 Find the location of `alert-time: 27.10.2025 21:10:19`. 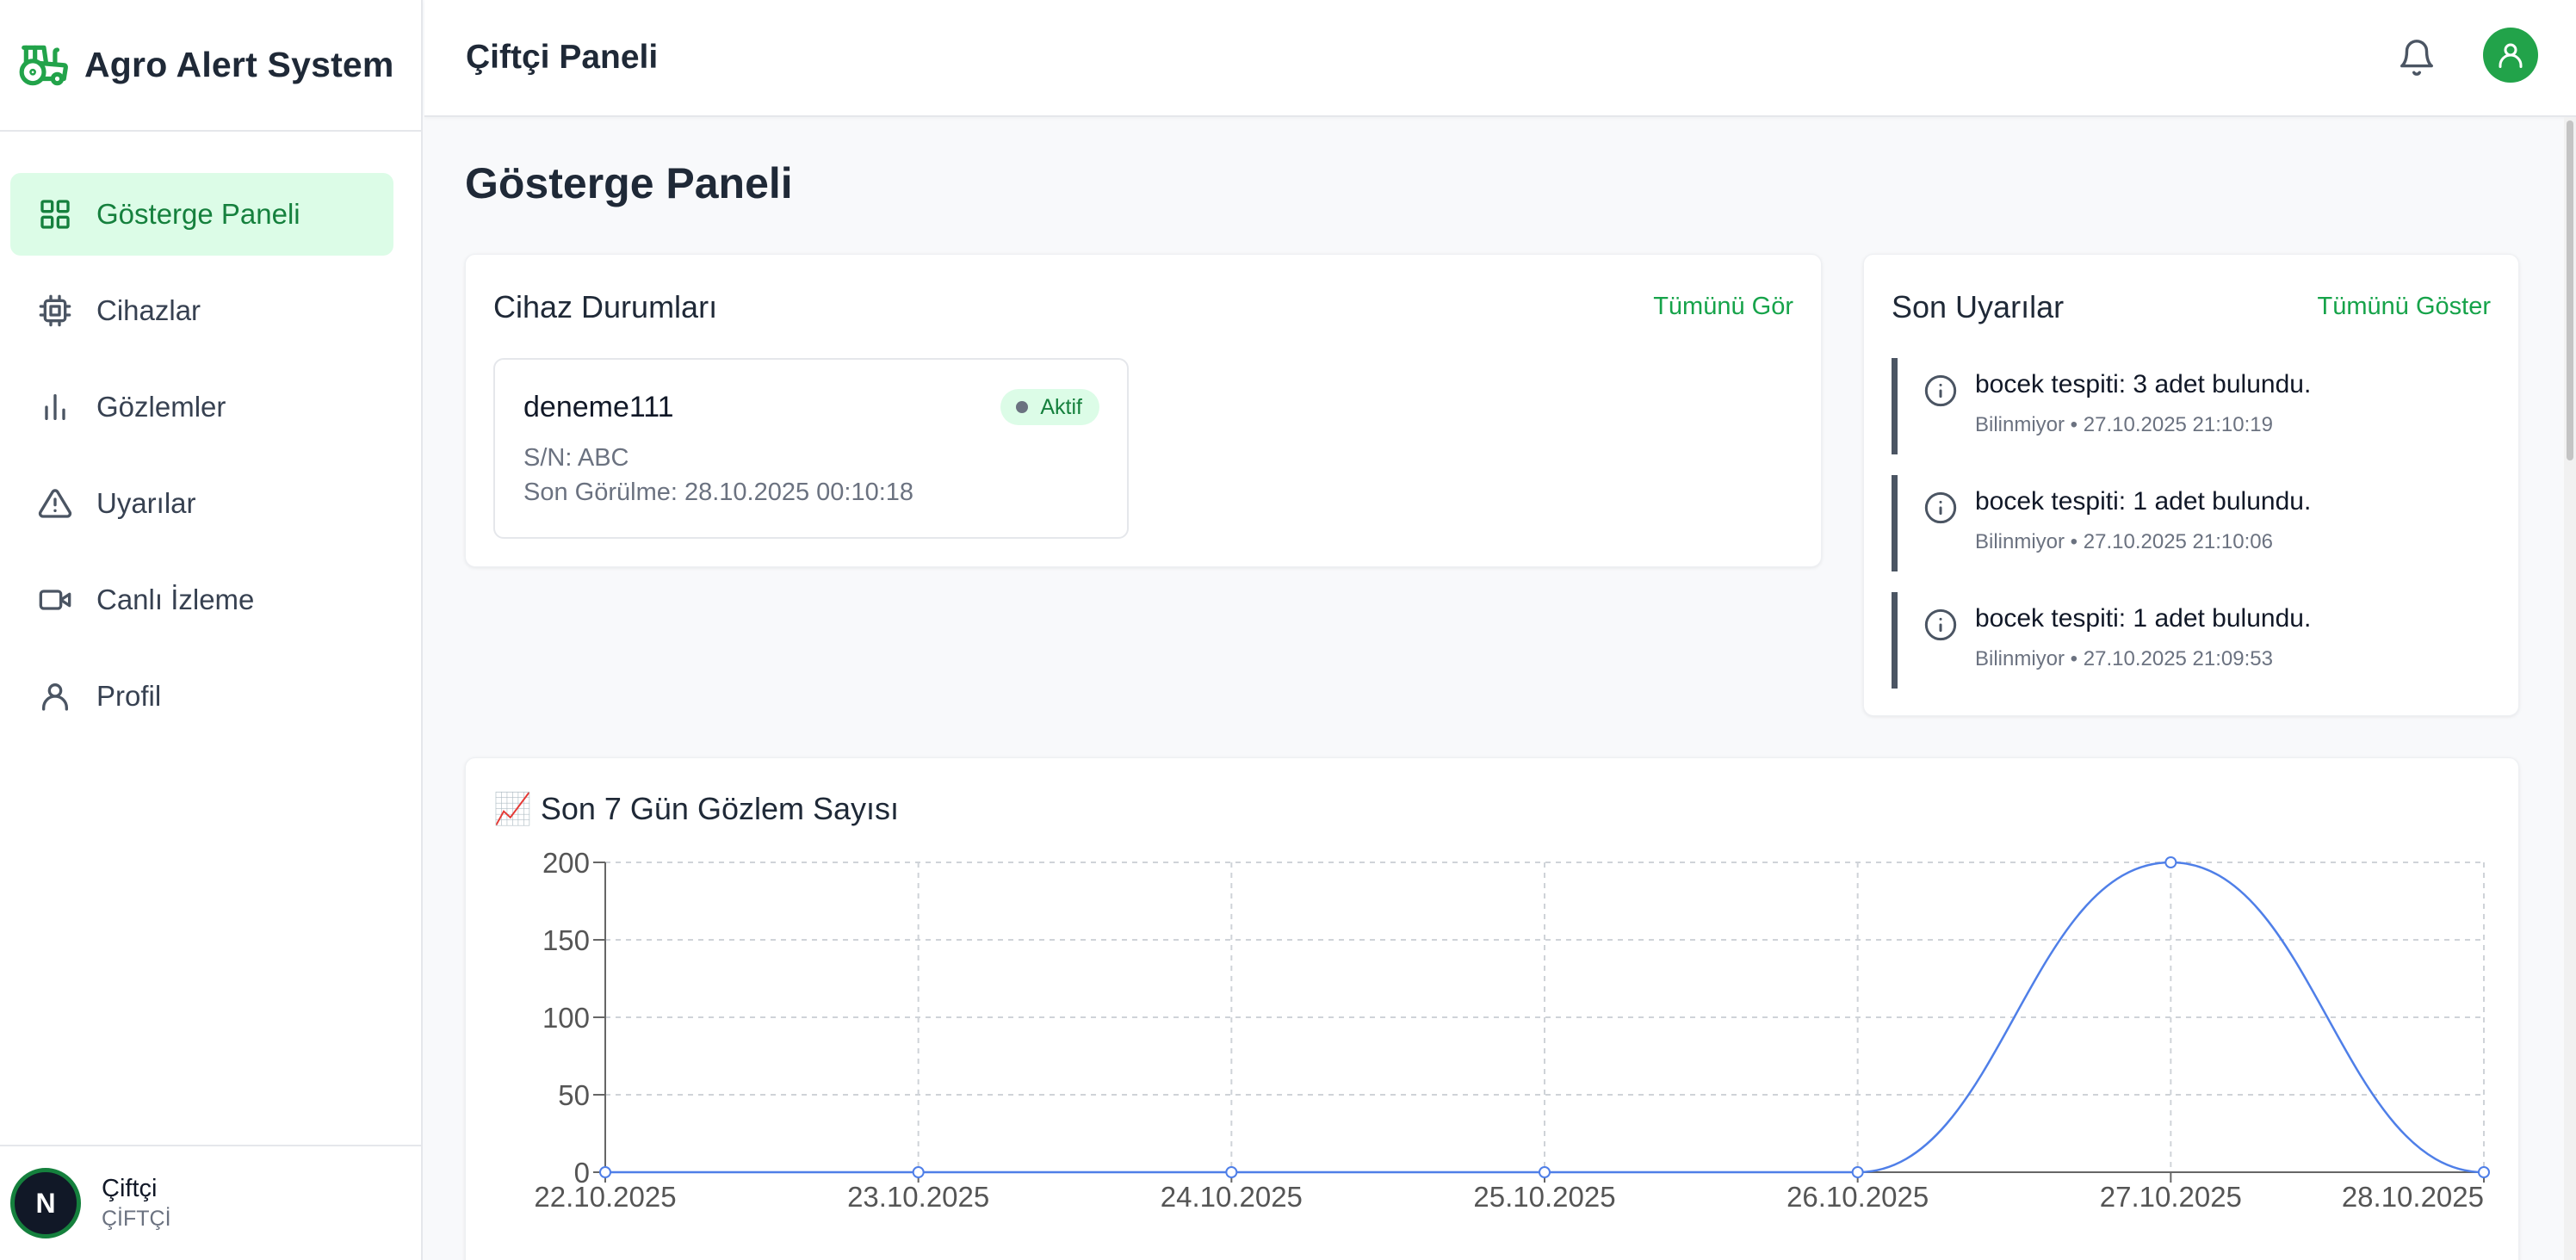

alert-time: 27.10.2025 21:10:19 is located at coordinates (2178, 424).